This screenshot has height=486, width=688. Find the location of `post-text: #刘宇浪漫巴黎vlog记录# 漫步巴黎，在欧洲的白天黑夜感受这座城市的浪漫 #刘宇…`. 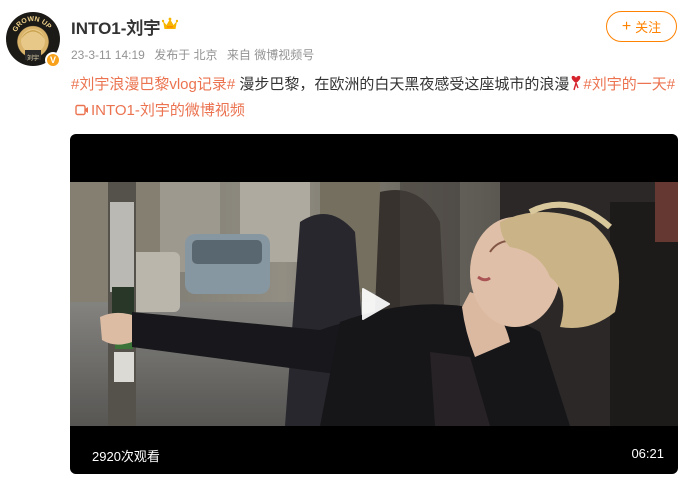

post-text: #刘宇浪漫巴黎vlog记录# 漫步巴黎，在欧洲的白天黑夜感受这座城市的浪漫 #刘宇… is located at coordinates (376, 98).